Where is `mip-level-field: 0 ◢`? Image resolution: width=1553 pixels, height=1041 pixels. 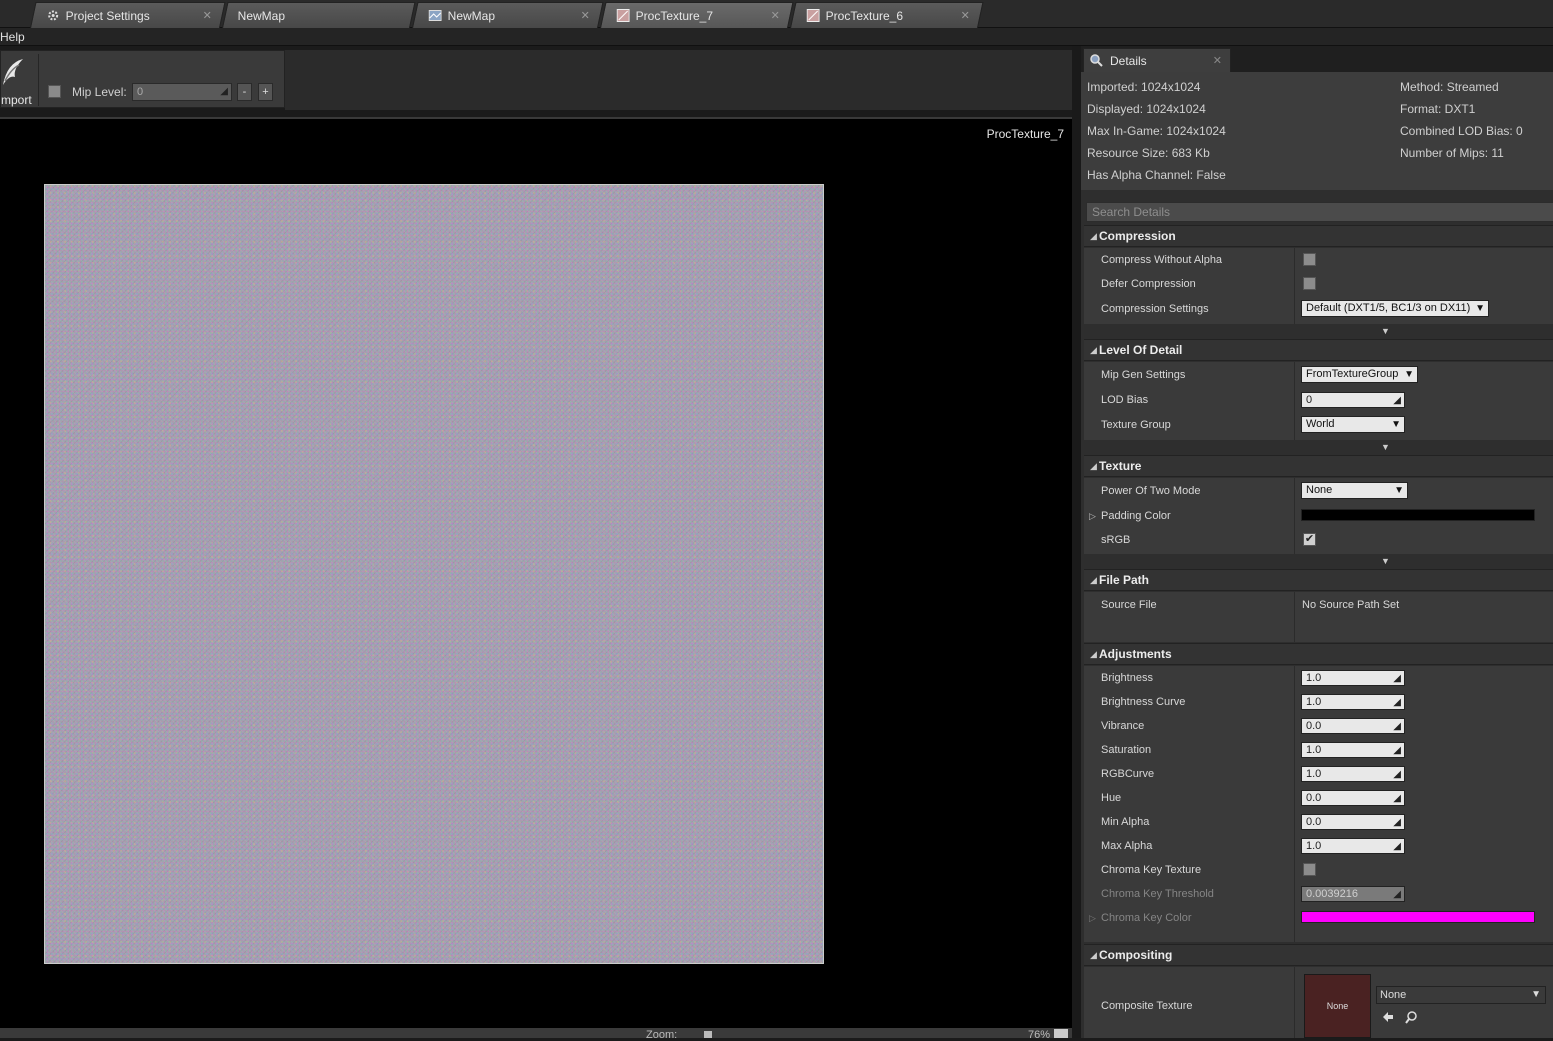 mip-level-field: 0 ◢ is located at coordinates (182, 92).